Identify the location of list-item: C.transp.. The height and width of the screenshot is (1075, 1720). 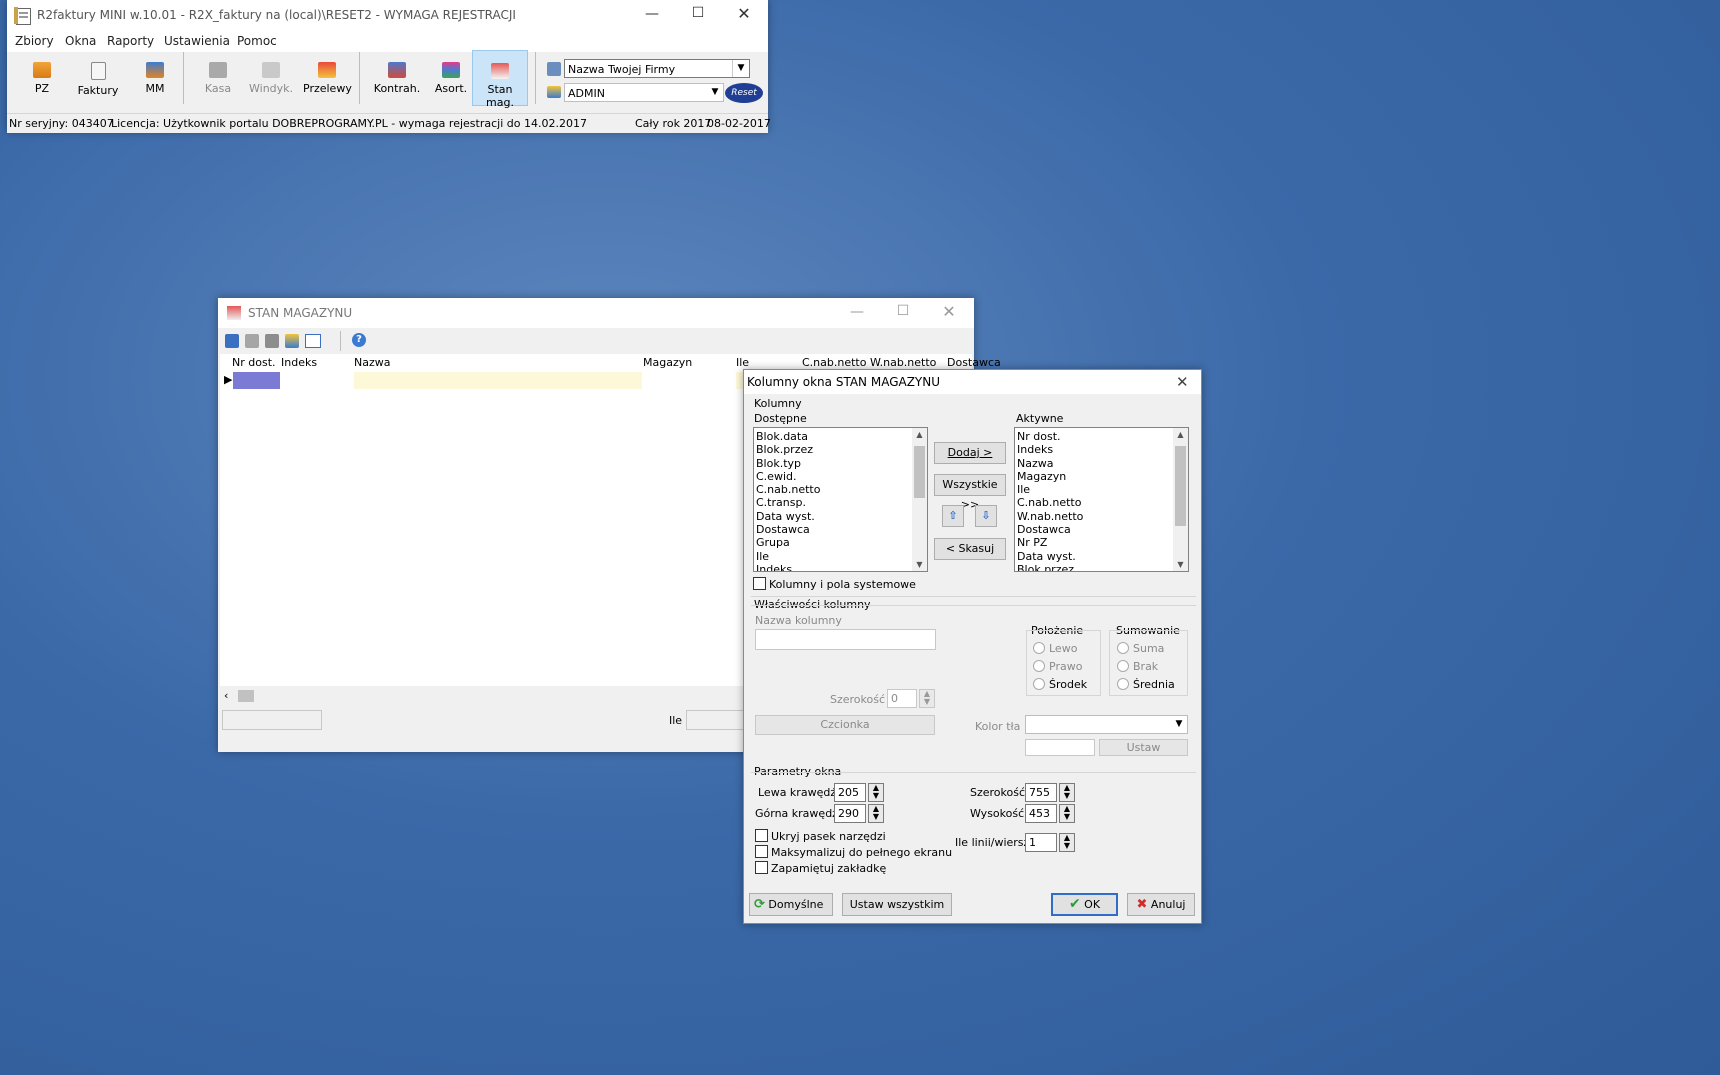
(840, 502).